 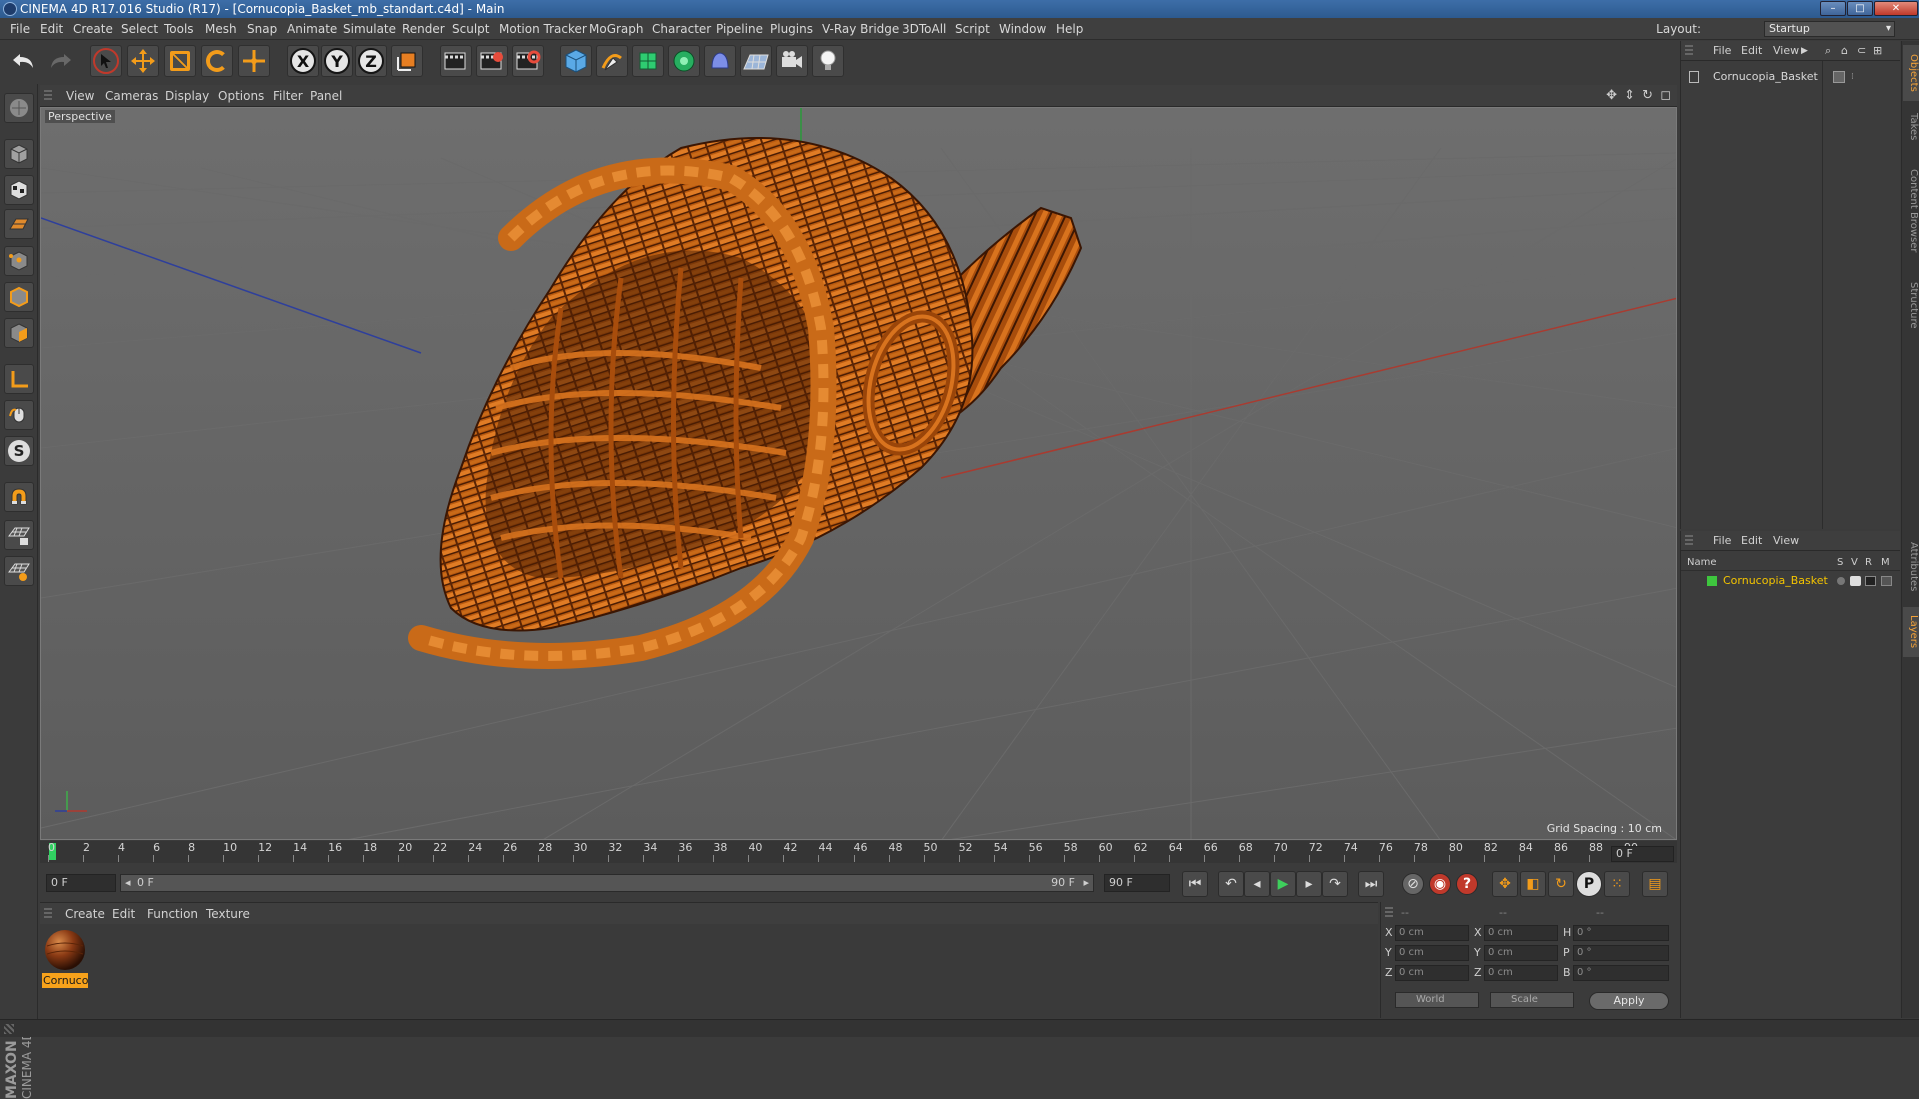 I want to click on viewport-menu-options: Options, so click(x=241, y=96).